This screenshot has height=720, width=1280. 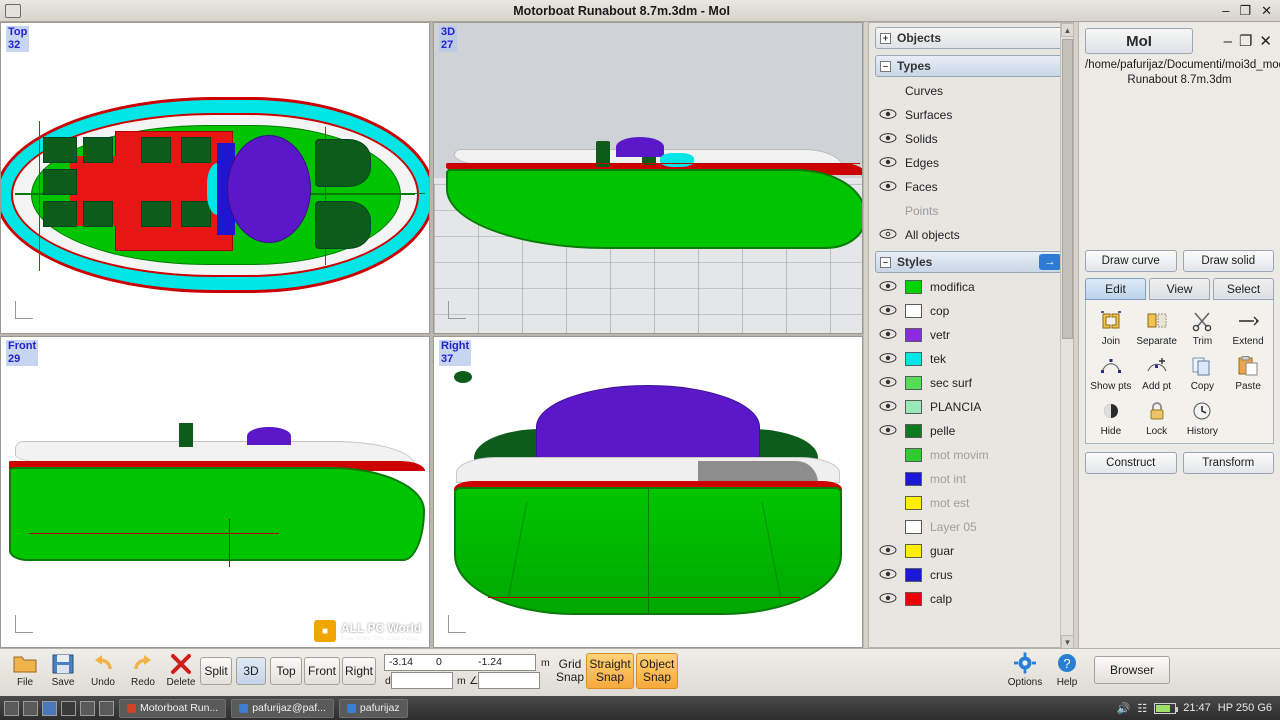 What do you see at coordinates (1247, 10) in the screenshot?
I see `window-controls: – ❐ ✕` at bounding box center [1247, 10].